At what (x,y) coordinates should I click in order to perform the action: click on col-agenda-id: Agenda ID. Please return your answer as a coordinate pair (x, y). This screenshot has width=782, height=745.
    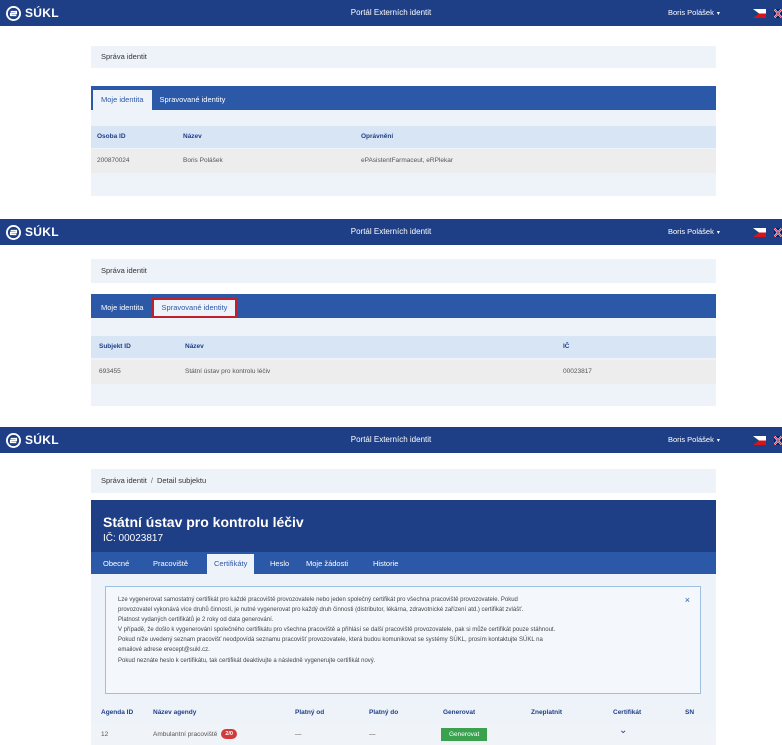
    Looking at the image, I should click on (117, 712).